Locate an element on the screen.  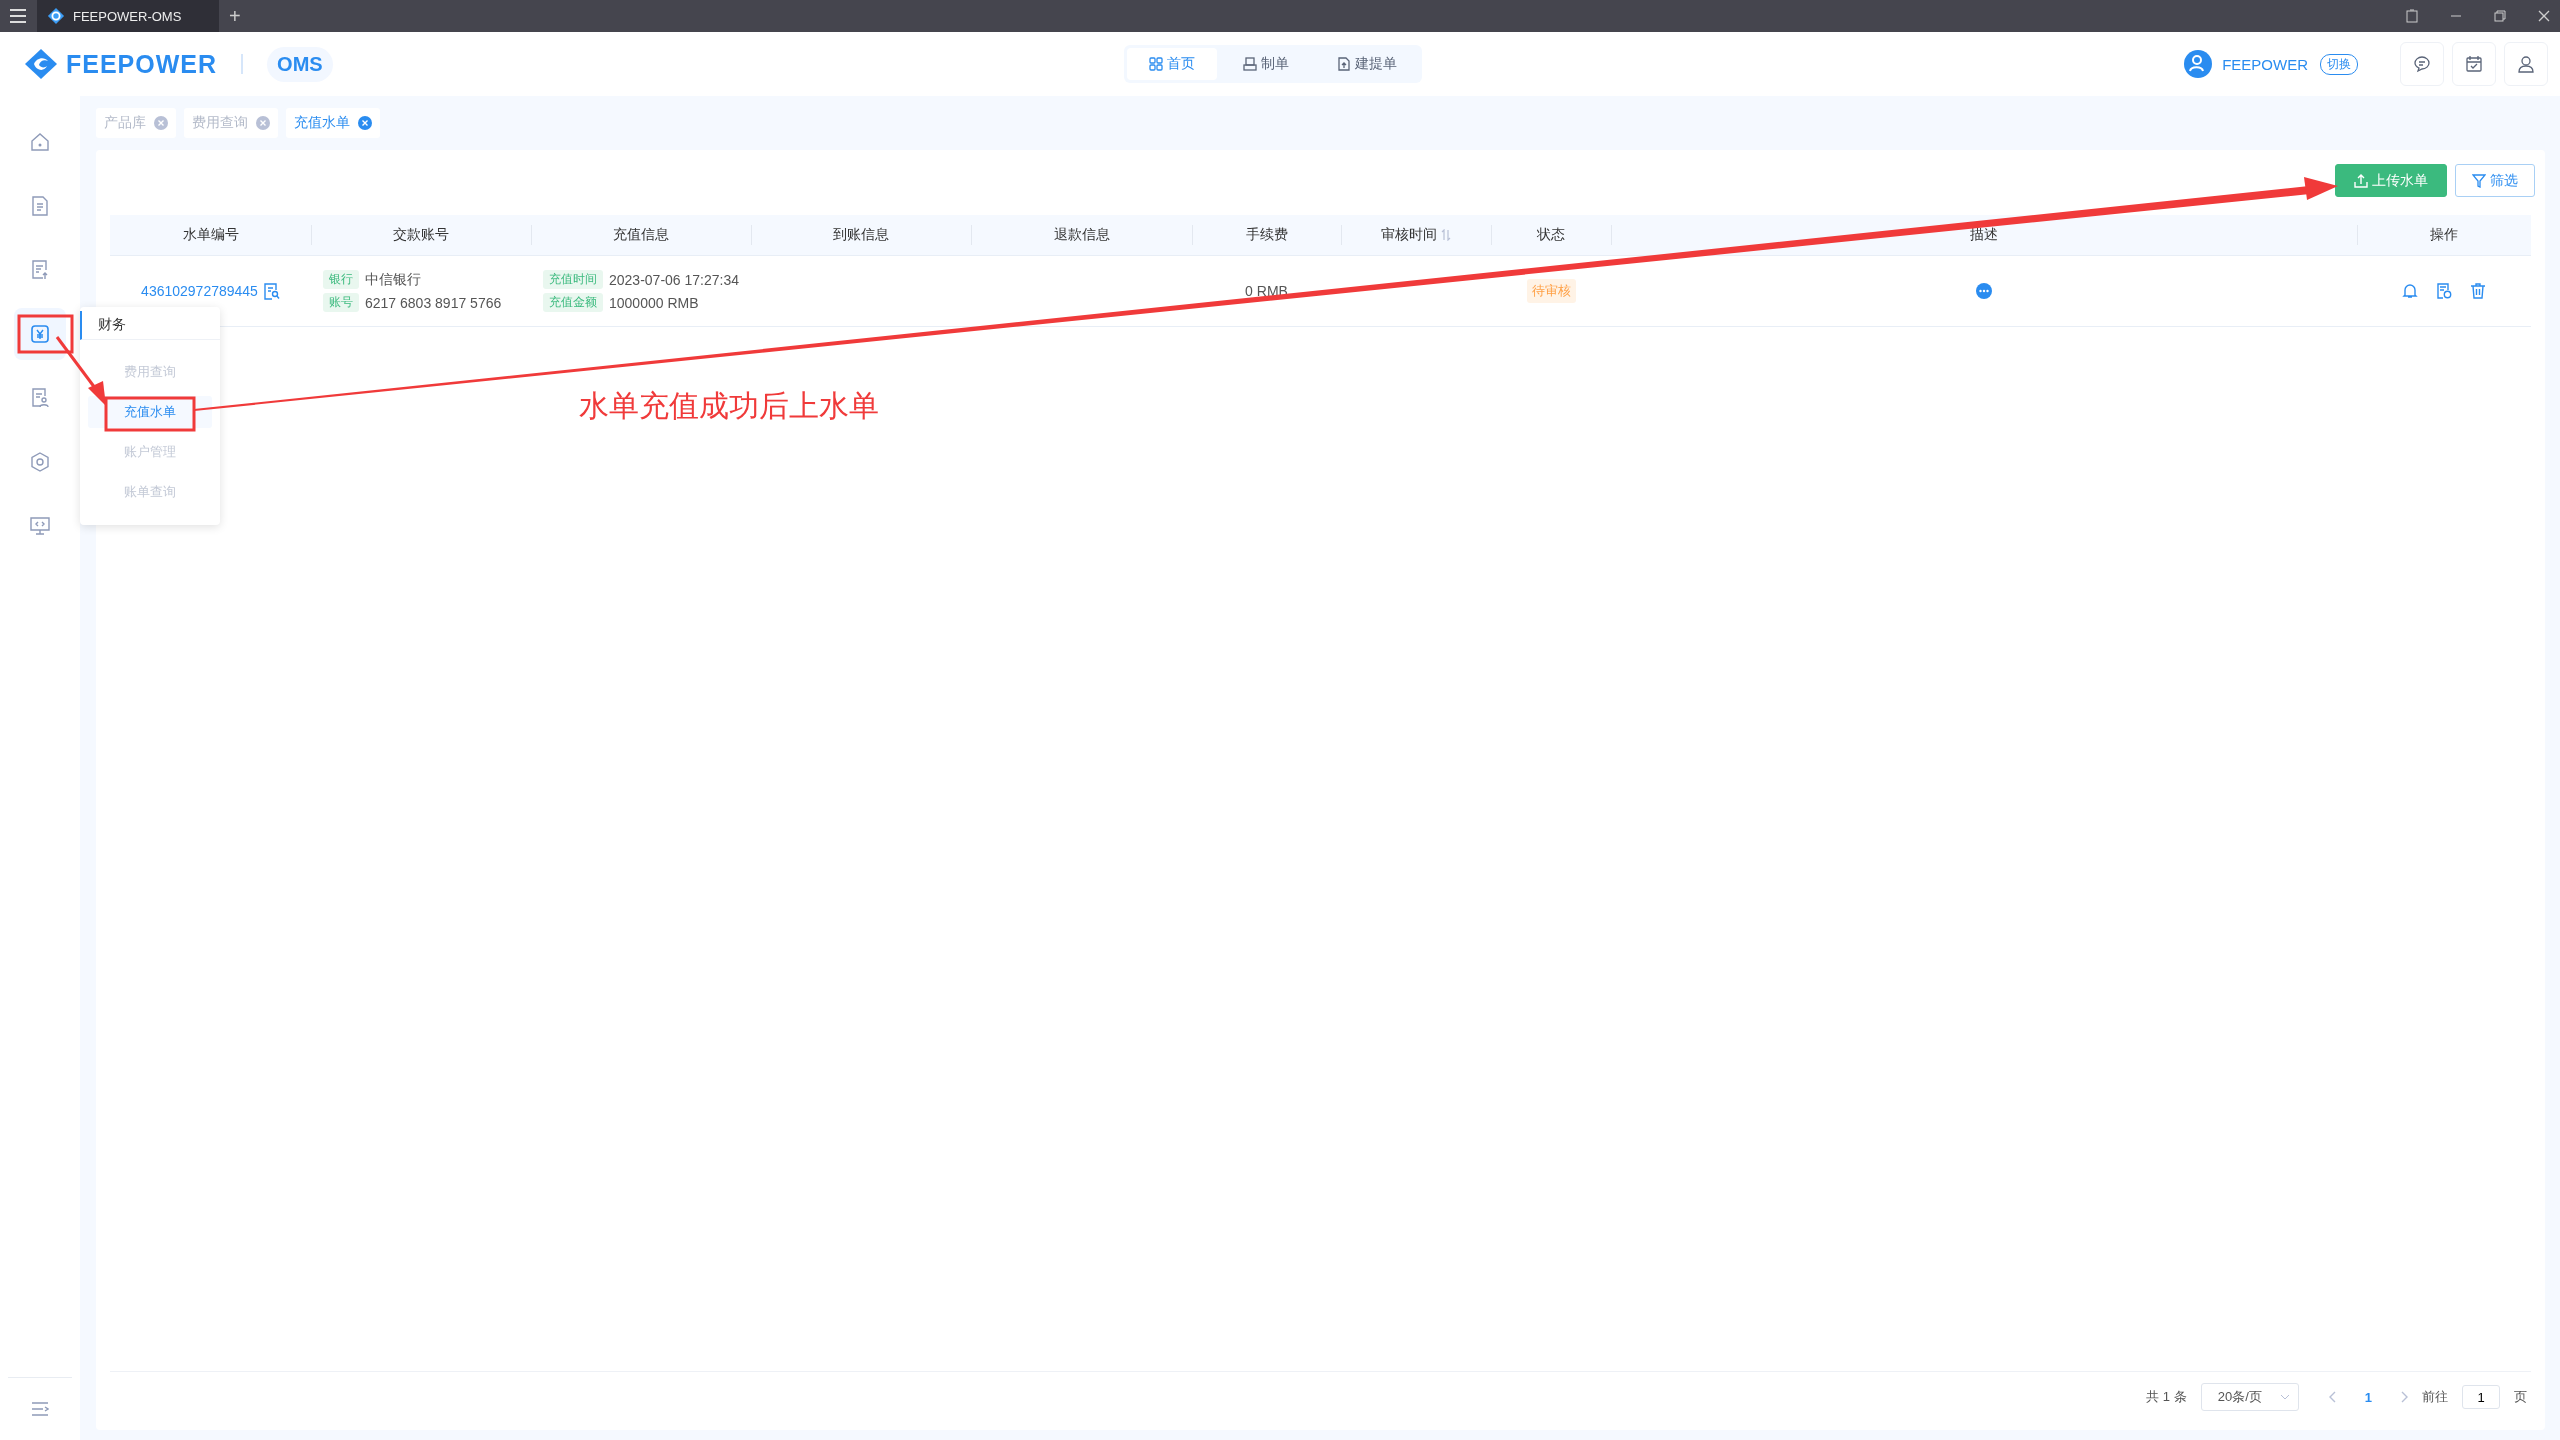
clipboard-icon is located at coordinates (2412, 16).